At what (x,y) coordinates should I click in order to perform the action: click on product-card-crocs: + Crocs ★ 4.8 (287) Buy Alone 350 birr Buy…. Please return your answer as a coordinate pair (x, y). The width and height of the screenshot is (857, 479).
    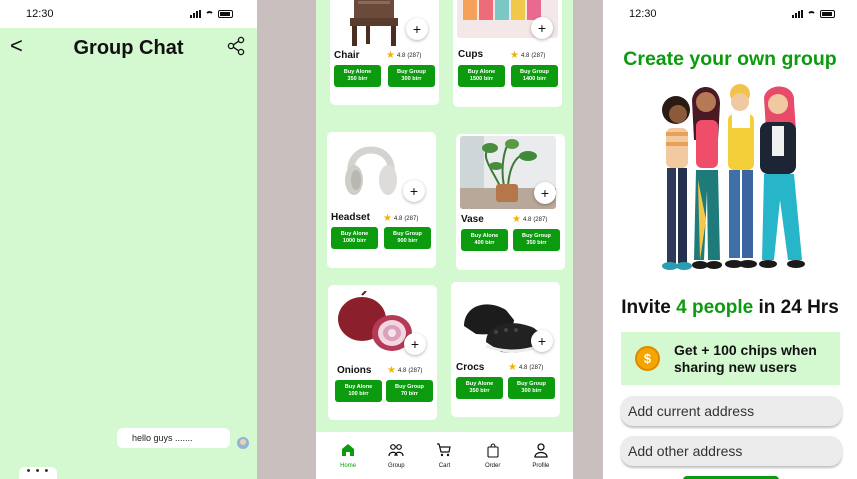
    Looking at the image, I should click on (505, 349).